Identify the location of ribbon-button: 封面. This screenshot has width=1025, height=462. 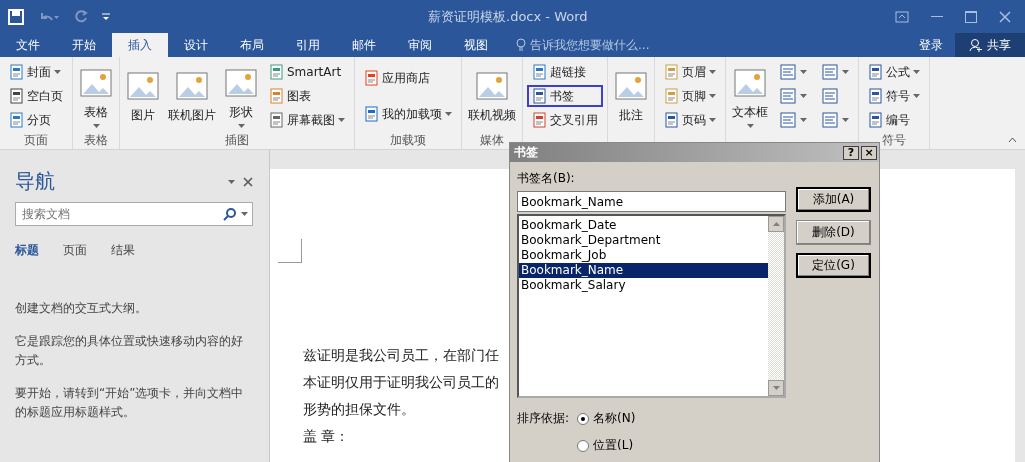
(36, 72).